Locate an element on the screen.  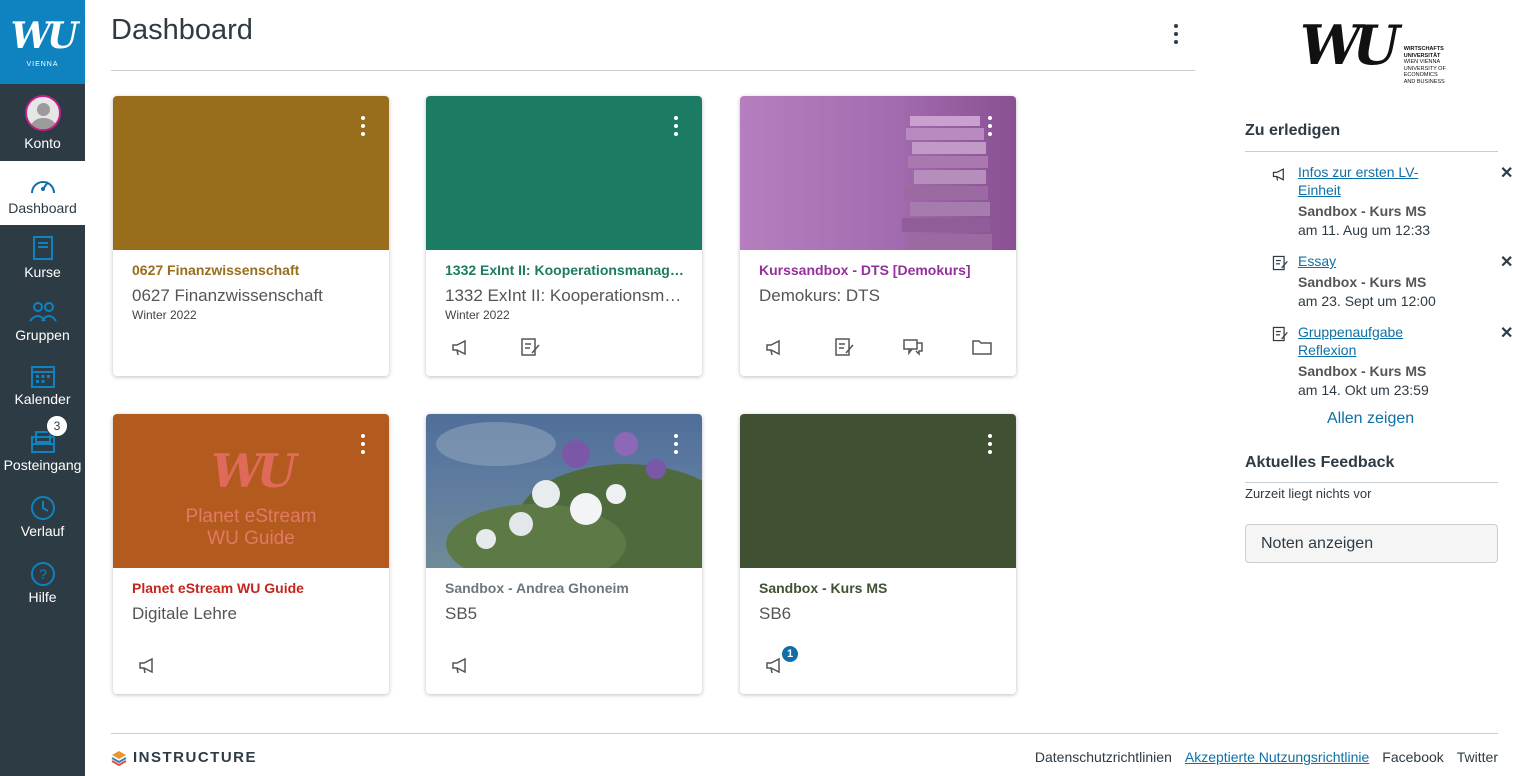
hero-text-line2: WU Guide is located at coordinates (251, 538).